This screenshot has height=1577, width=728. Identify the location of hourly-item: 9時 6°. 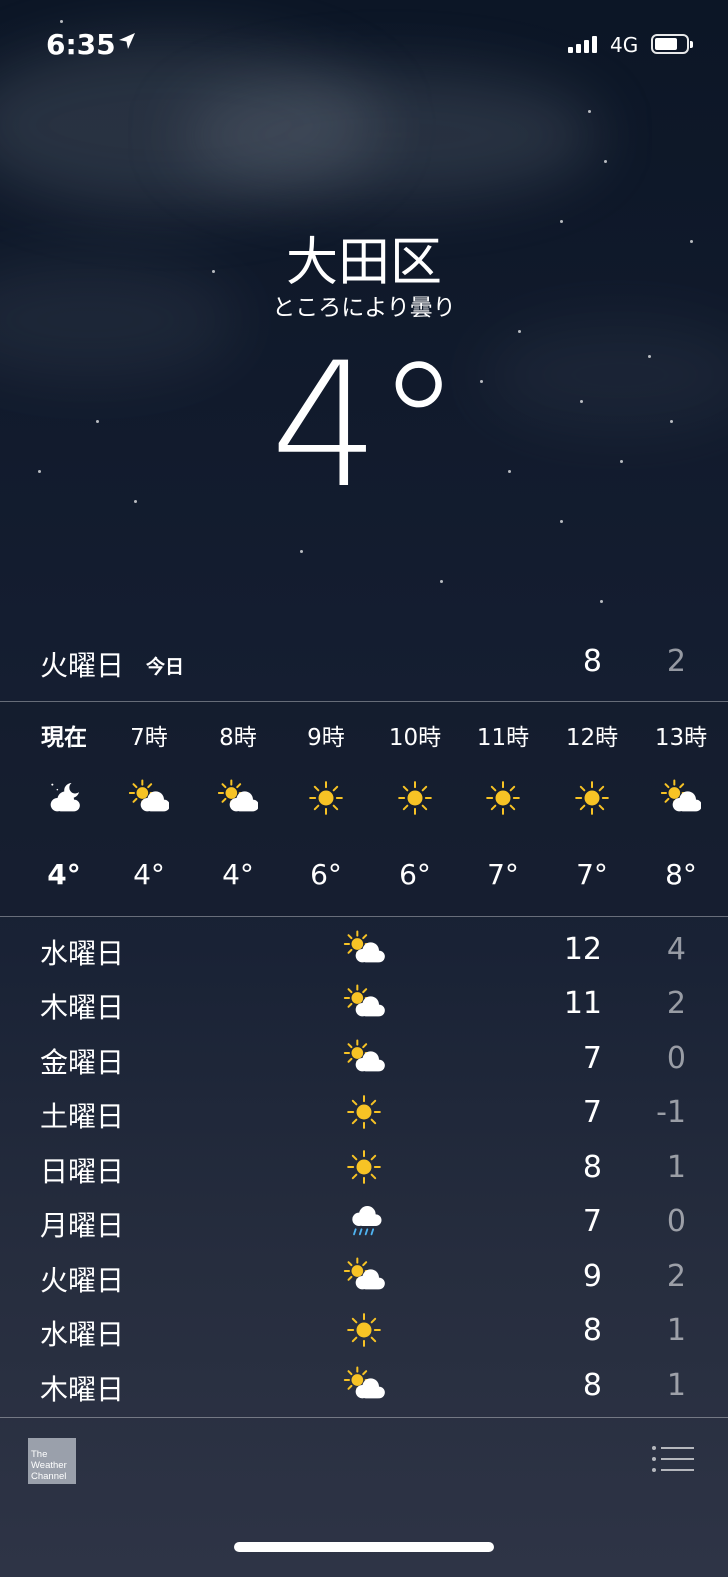
(326, 809).